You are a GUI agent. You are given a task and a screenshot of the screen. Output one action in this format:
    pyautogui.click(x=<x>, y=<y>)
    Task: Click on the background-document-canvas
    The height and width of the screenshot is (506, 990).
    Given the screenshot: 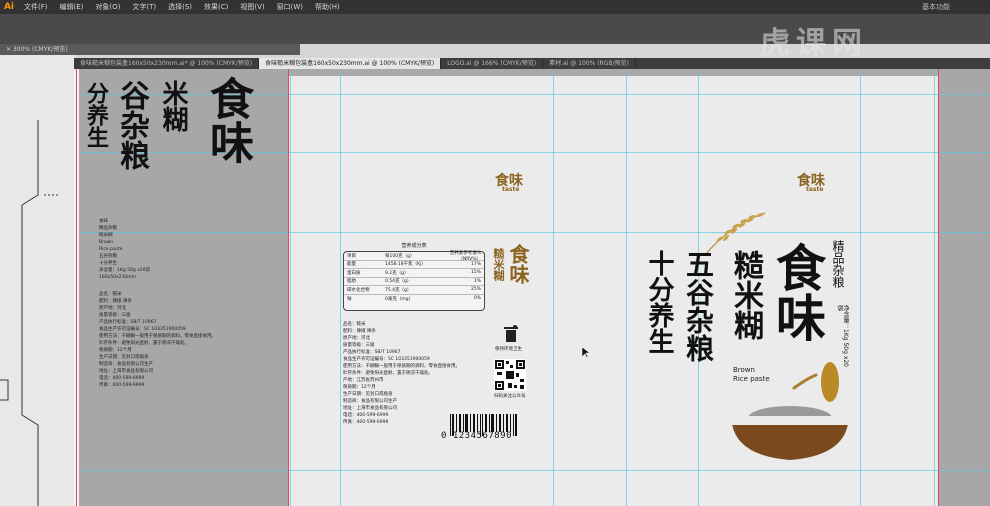 What is the action you would take?
    pyautogui.click(x=38, y=280)
    